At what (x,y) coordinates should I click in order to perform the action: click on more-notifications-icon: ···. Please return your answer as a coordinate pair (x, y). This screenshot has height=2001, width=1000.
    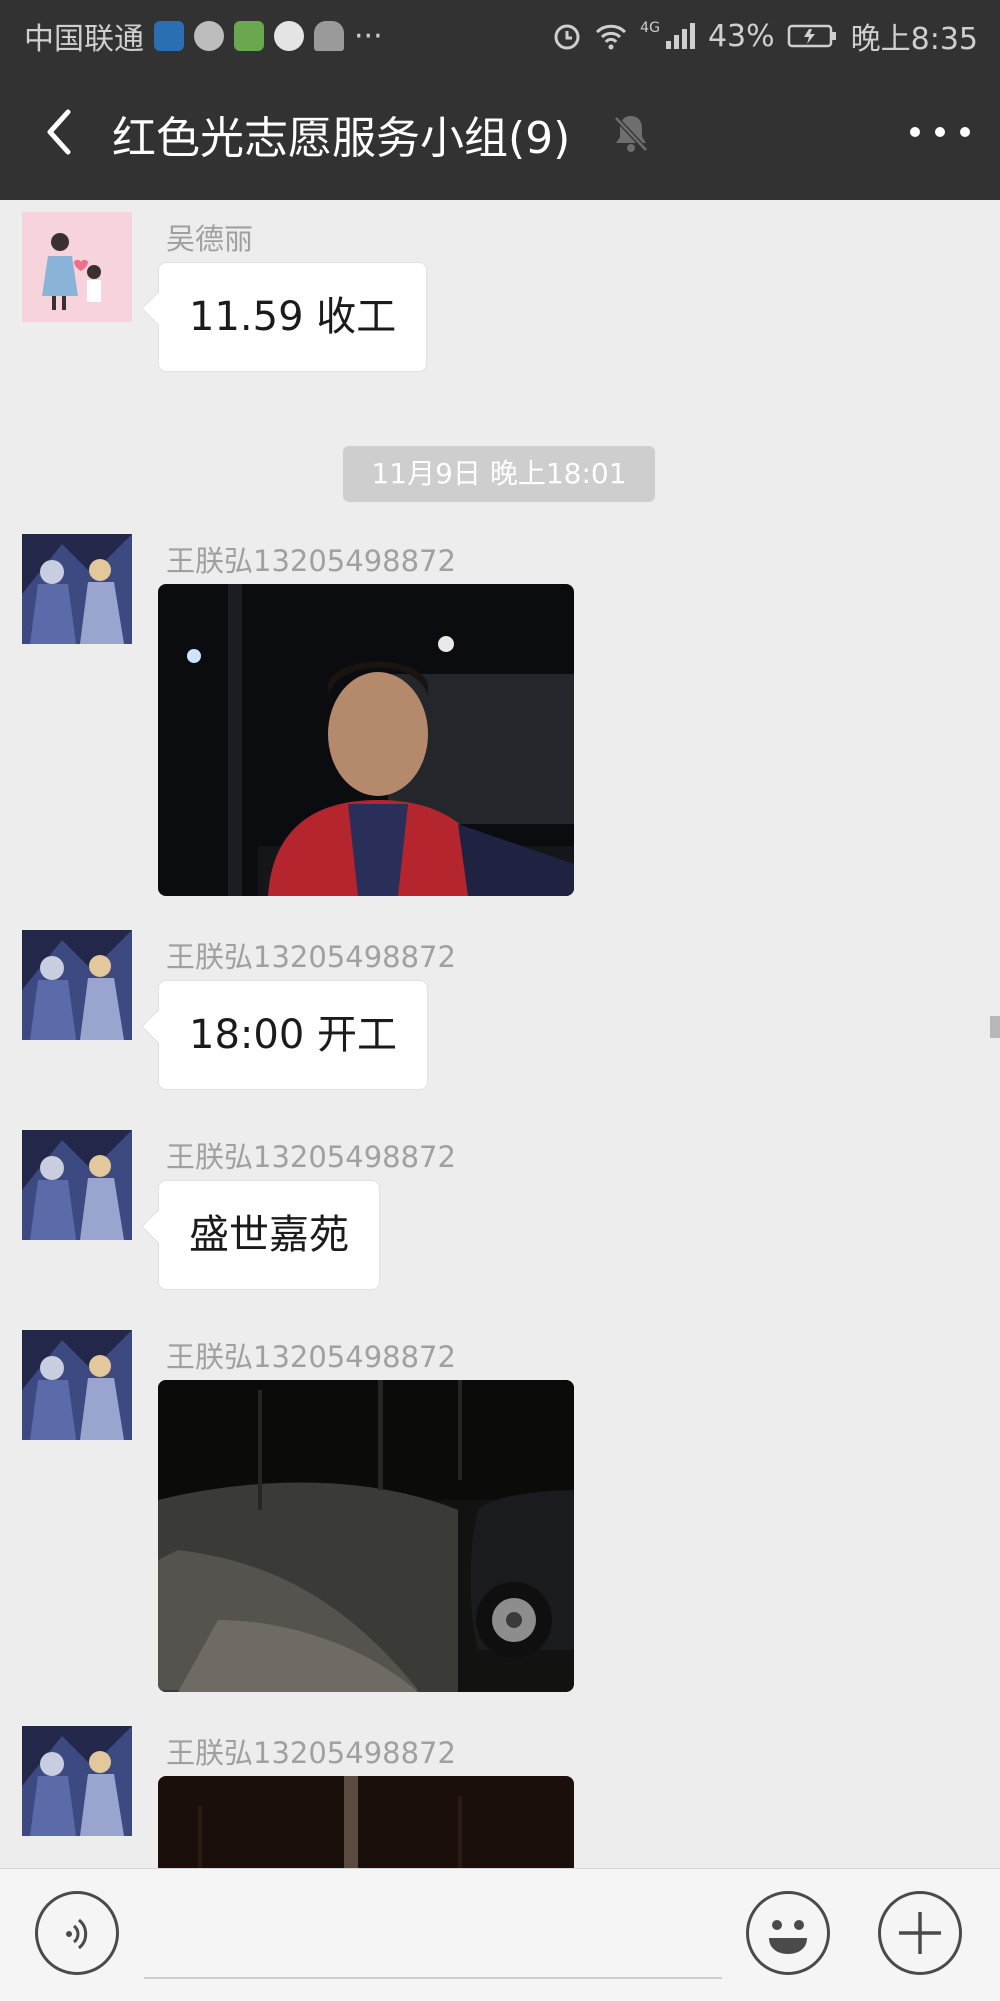
    Looking at the image, I should click on (368, 36).